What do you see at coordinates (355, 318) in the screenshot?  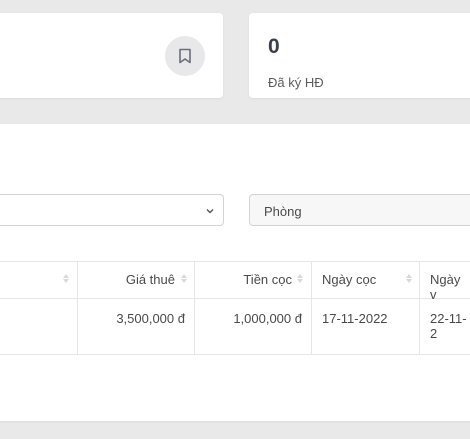 I see `cell-deposit-date: 17-11-2022` at bounding box center [355, 318].